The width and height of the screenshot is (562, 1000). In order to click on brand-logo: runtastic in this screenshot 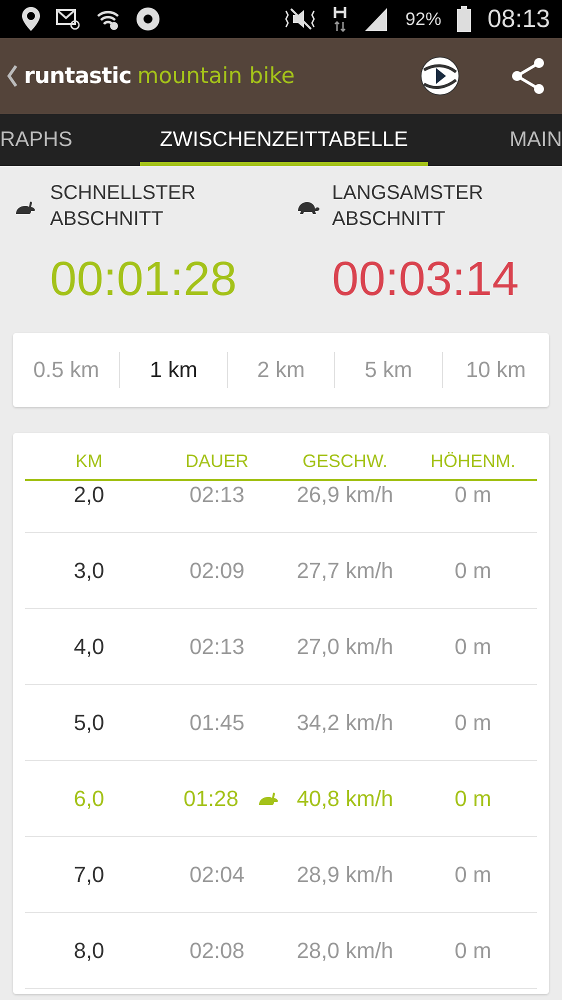, I will do `click(78, 76)`.